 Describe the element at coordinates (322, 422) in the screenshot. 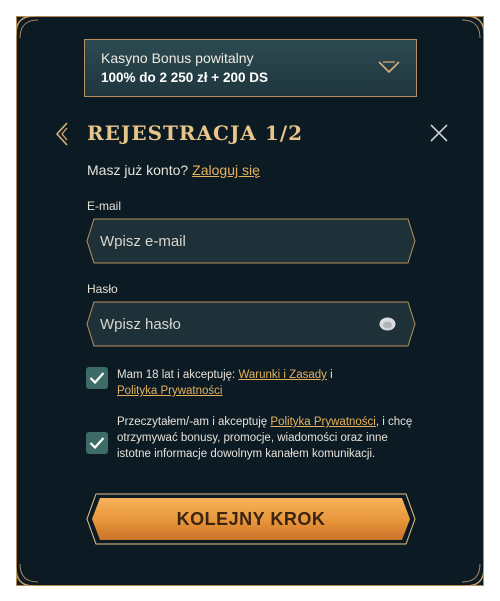

I see `marketing-privacy-link: Polityka Prywatności` at that location.